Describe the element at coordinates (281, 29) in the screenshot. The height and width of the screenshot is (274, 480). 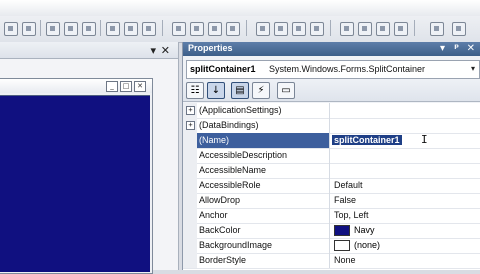
I see `h-spacing-increase-icon` at that location.